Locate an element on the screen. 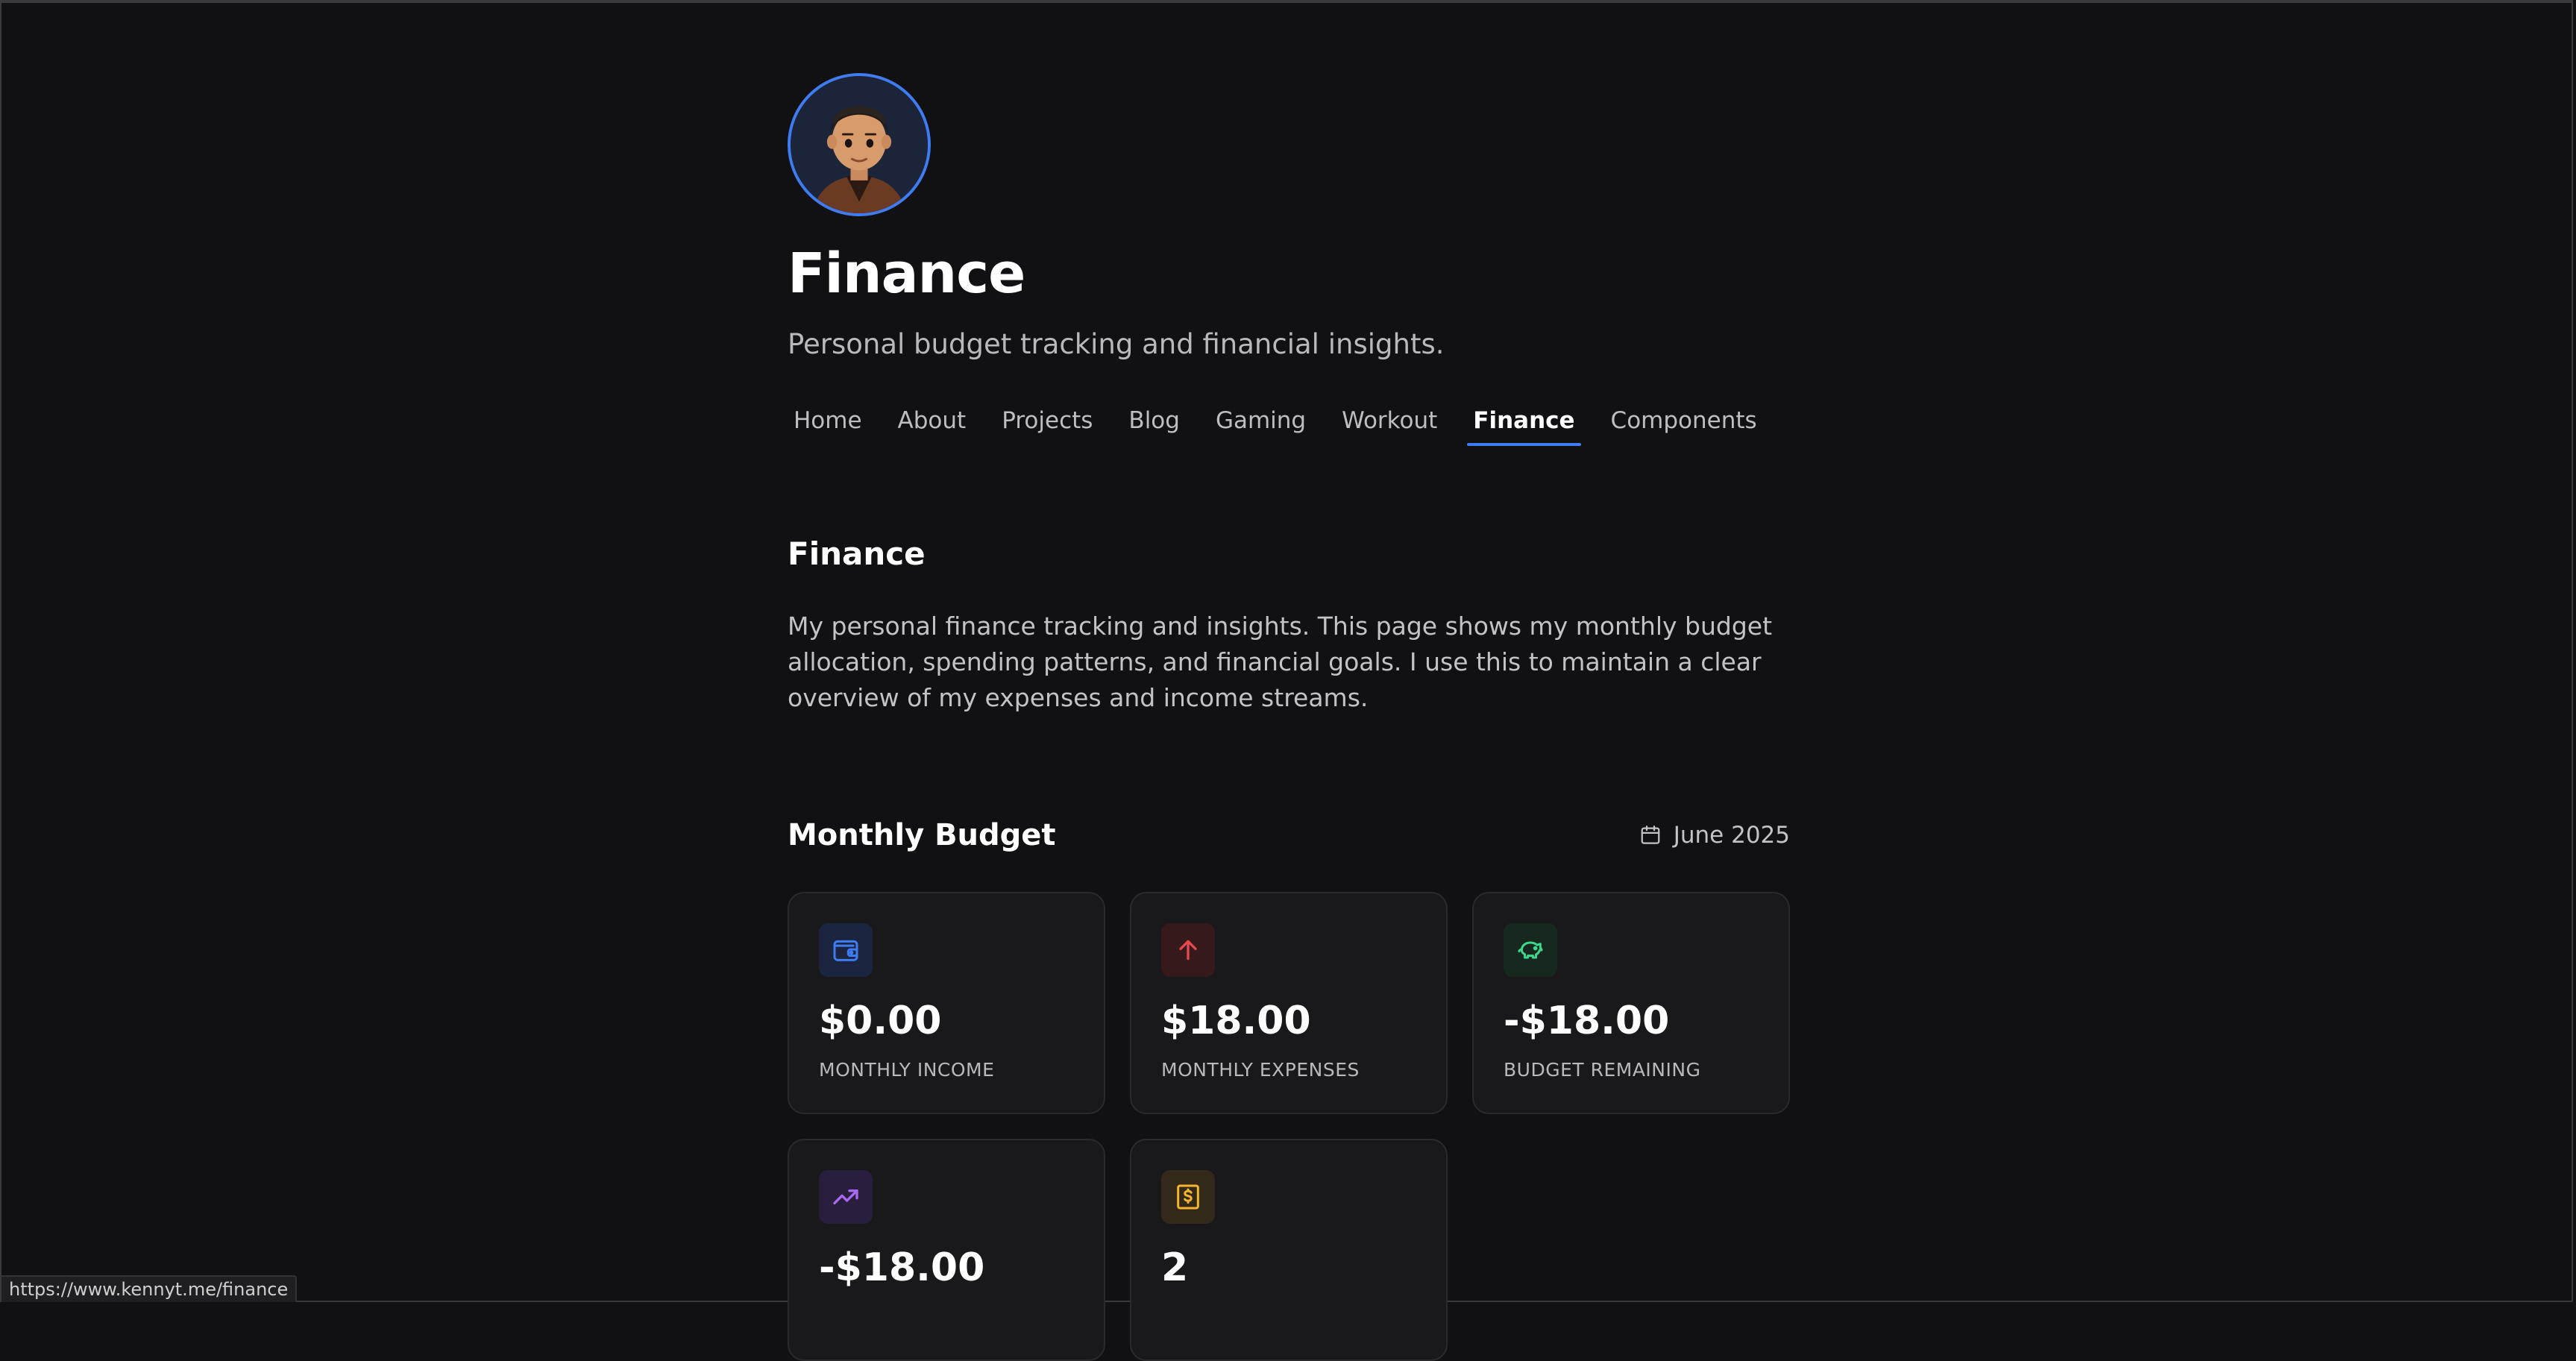 The width and height of the screenshot is (2576, 1361). budget-header: Monthly Budget June 2025 is located at coordinates (1289, 835).